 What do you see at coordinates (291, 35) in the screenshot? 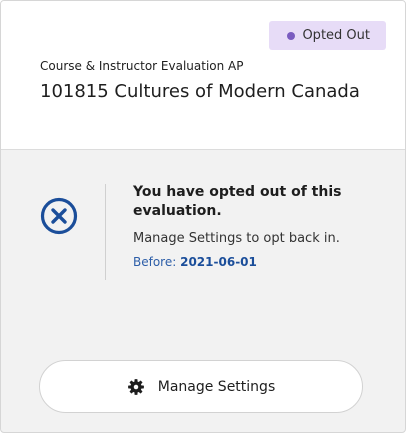
I see `status-dot` at bounding box center [291, 35].